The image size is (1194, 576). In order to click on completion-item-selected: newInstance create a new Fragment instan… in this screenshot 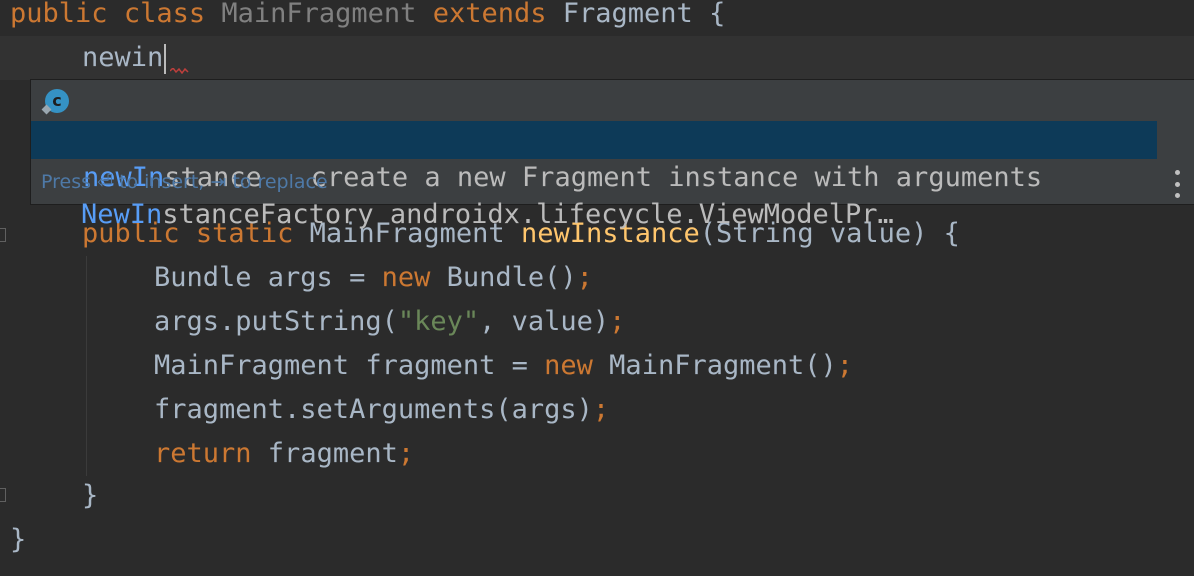, I will do `click(594, 157)`.